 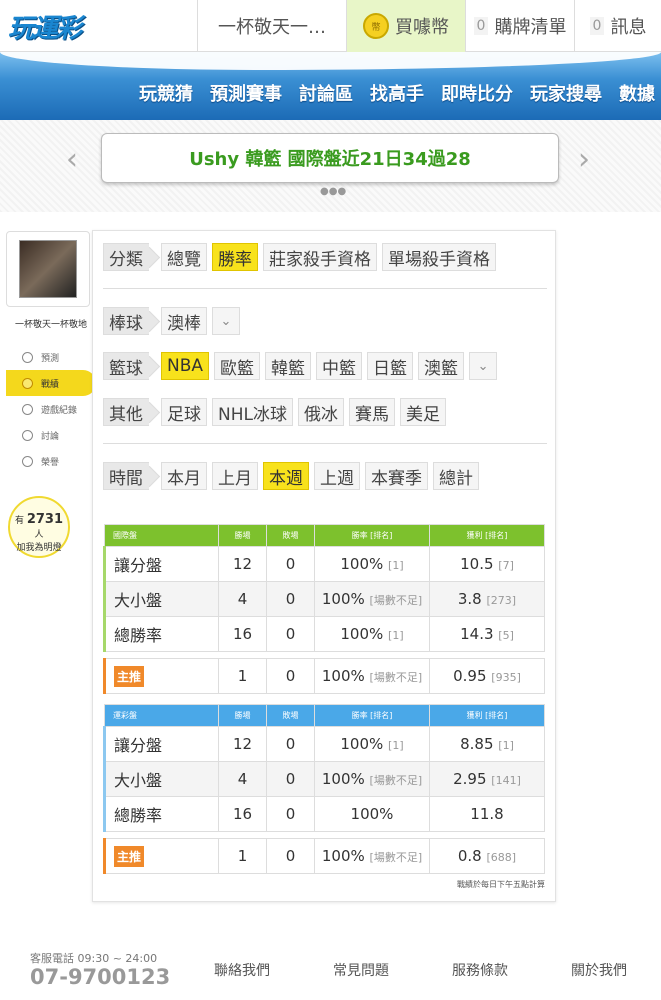 What do you see at coordinates (487, 856) in the screenshot?
I see `profit-cell: 0.8 [688]` at bounding box center [487, 856].